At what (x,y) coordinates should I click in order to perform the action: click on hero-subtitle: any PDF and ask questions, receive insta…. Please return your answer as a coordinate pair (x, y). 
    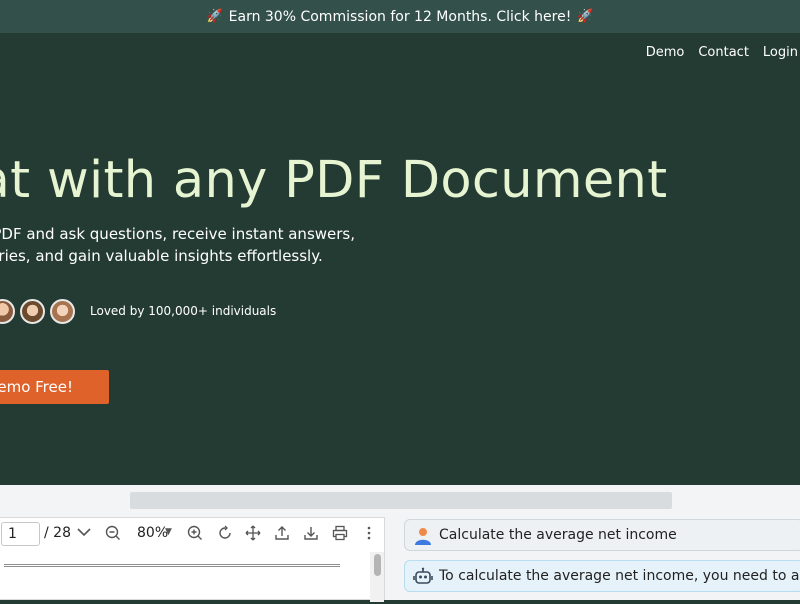
    Looking at the image, I should click on (177, 245).